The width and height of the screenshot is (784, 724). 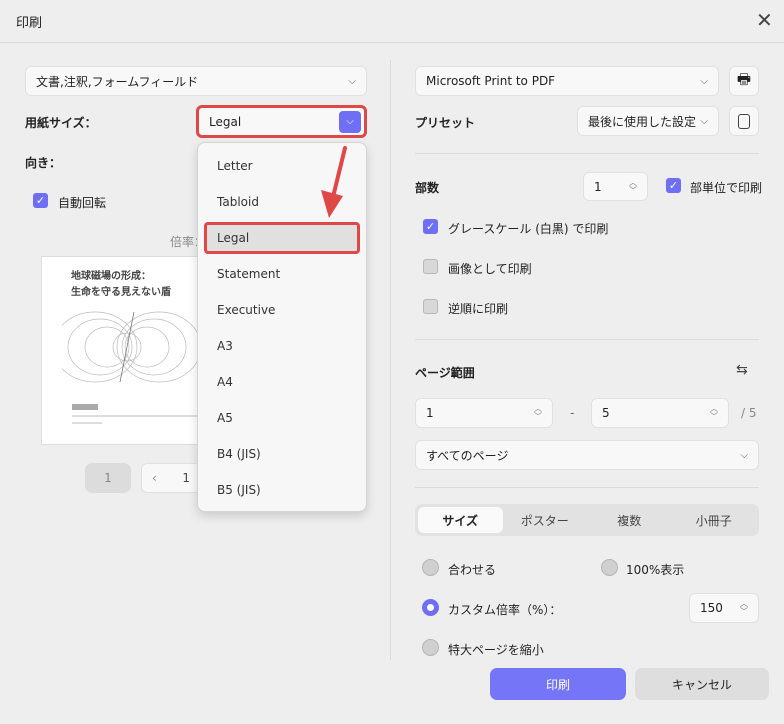 I want to click on paper-size-option: A4, so click(x=282, y=382).